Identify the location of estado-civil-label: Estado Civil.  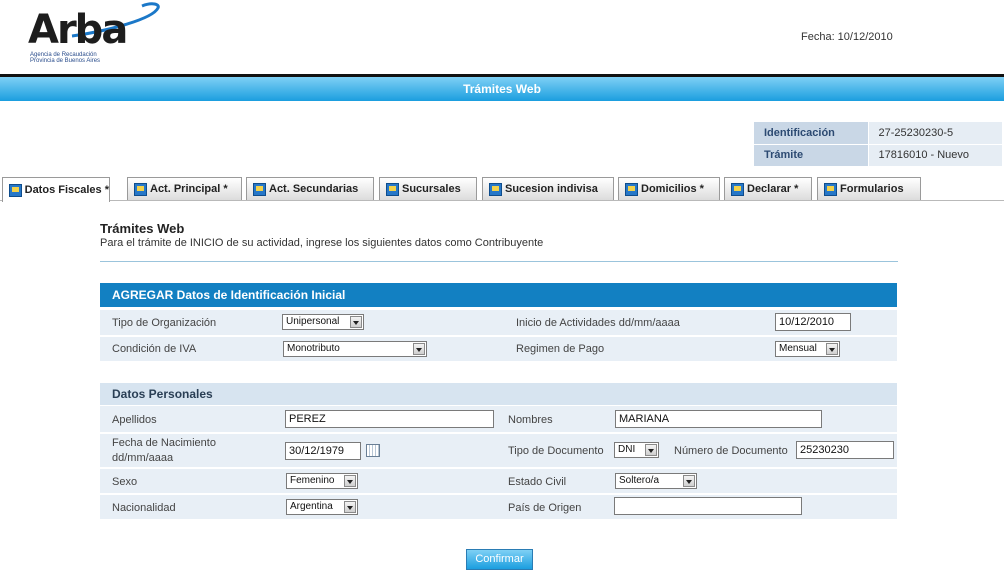
(537, 482).